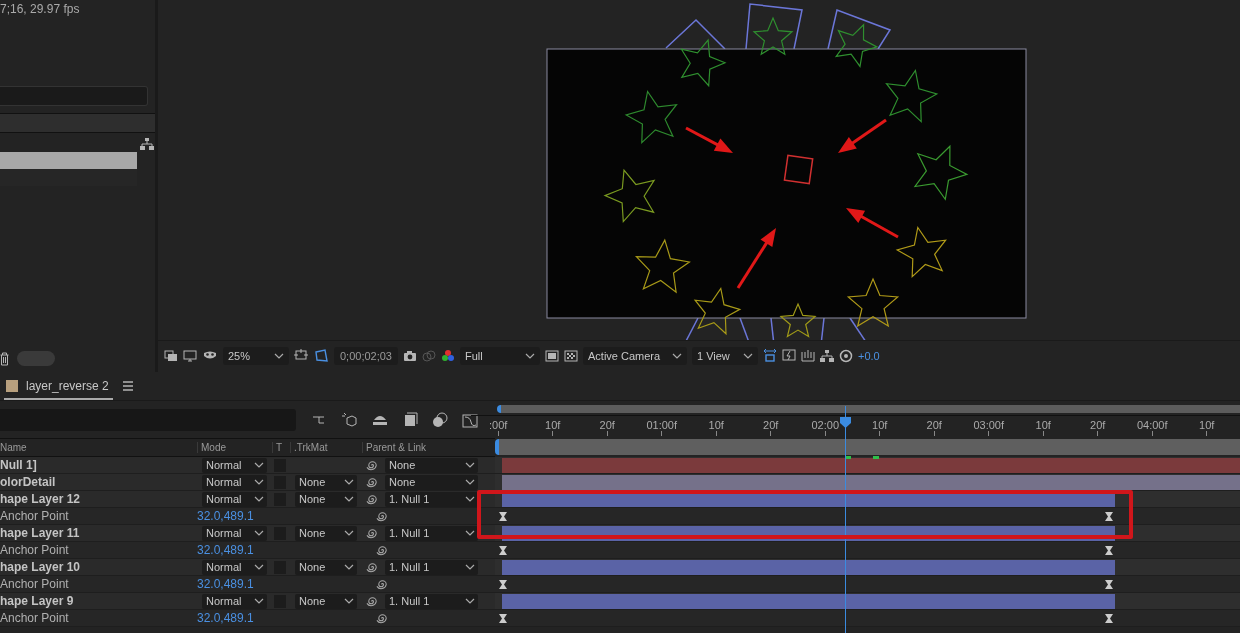 The height and width of the screenshot is (633, 1240). What do you see at coordinates (127, 386) in the screenshot?
I see `menu-icon` at bounding box center [127, 386].